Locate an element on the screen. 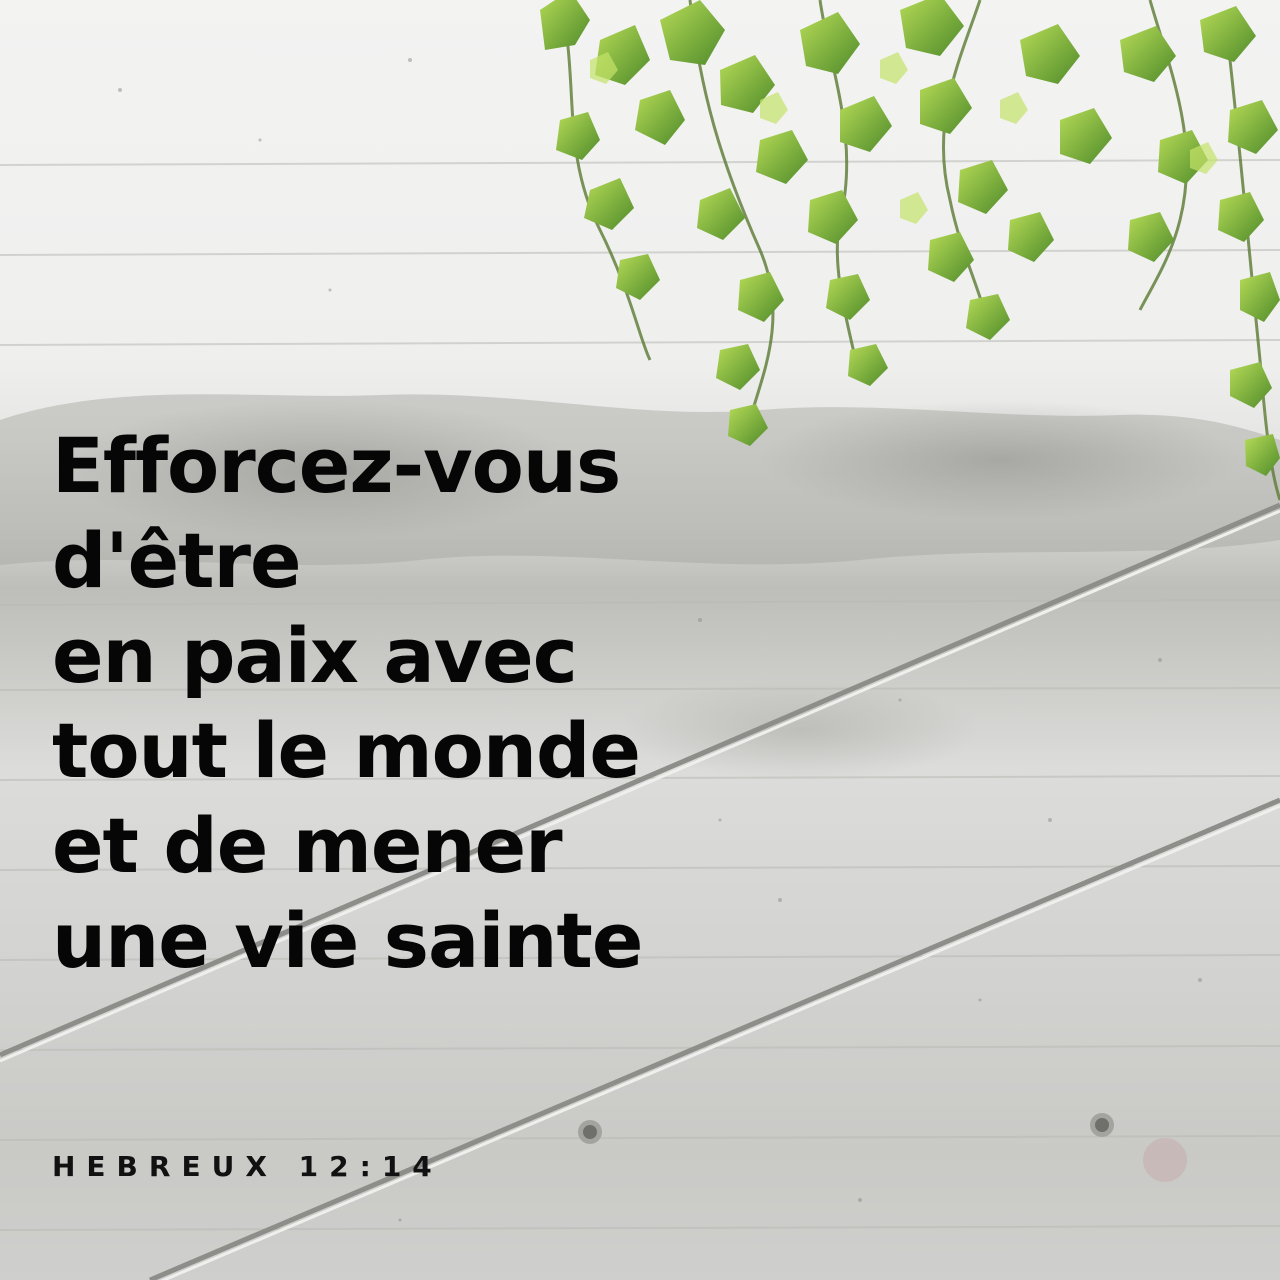 This screenshot has width=1280, height=1280. verse-line: tout le monde is located at coordinates (346, 750).